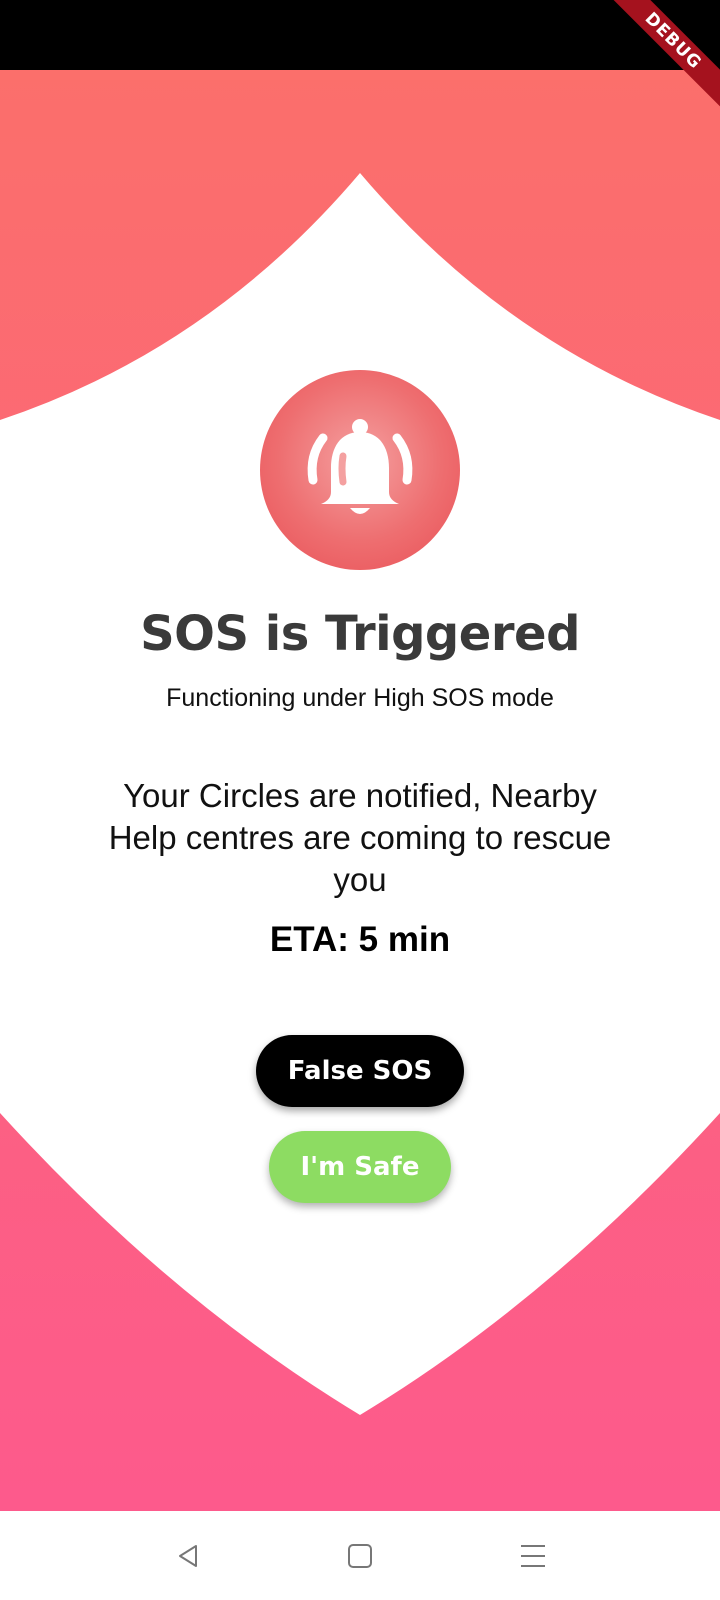 The image size is (720, 1600). I want to click on page-title: SOS is Triggered, so click(360, 634).